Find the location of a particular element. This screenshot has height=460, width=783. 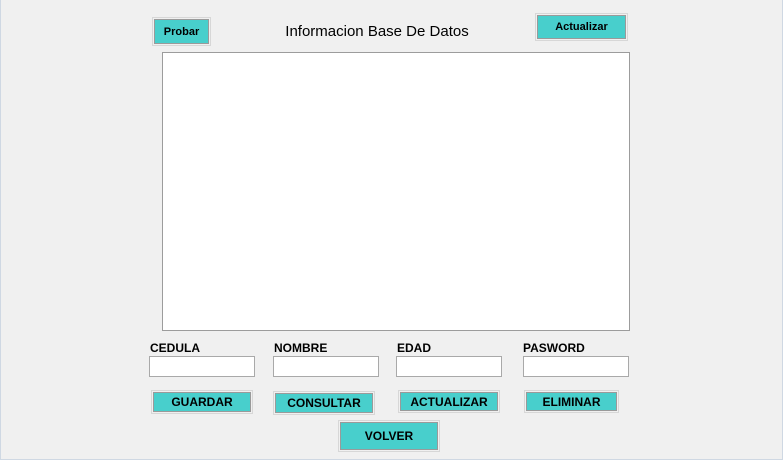

pasword-input is located at coordinates (576, 366).